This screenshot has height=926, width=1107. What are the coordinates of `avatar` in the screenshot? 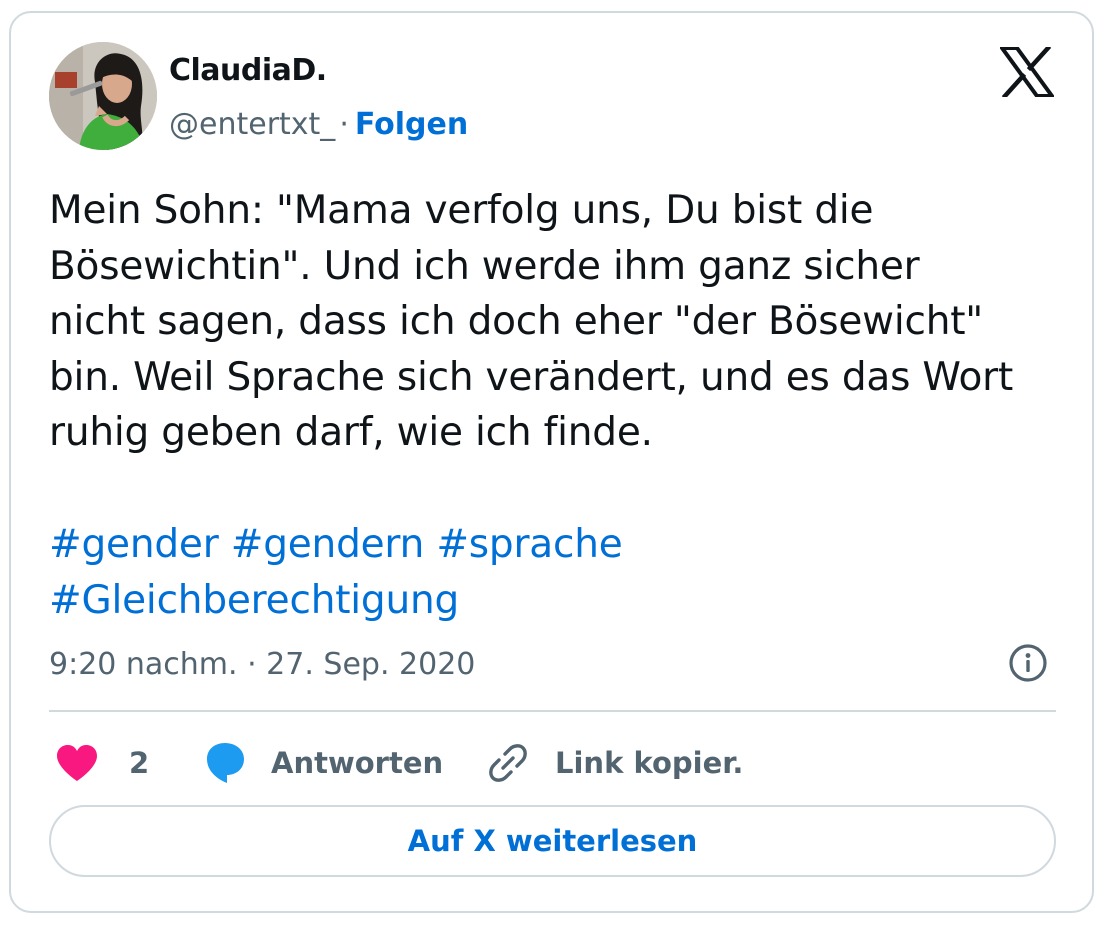 It's located at (103, 96).